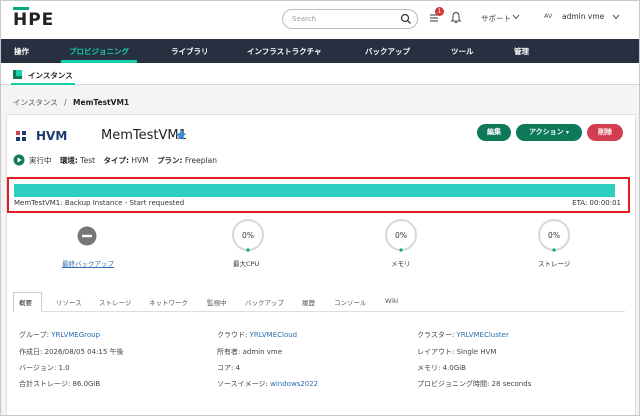 This screenshot has width=640, height=416. I want to click on tab-resources: リソース, so click(69, 302).